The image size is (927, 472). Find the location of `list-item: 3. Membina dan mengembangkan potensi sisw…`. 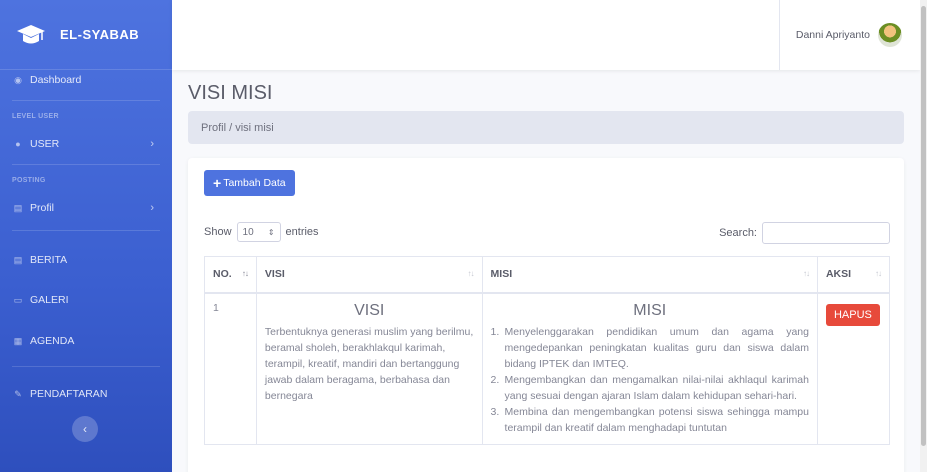

list-item: 3. Membina dan mengembangkan potensi sisw… is located at coordinates (649, 419).